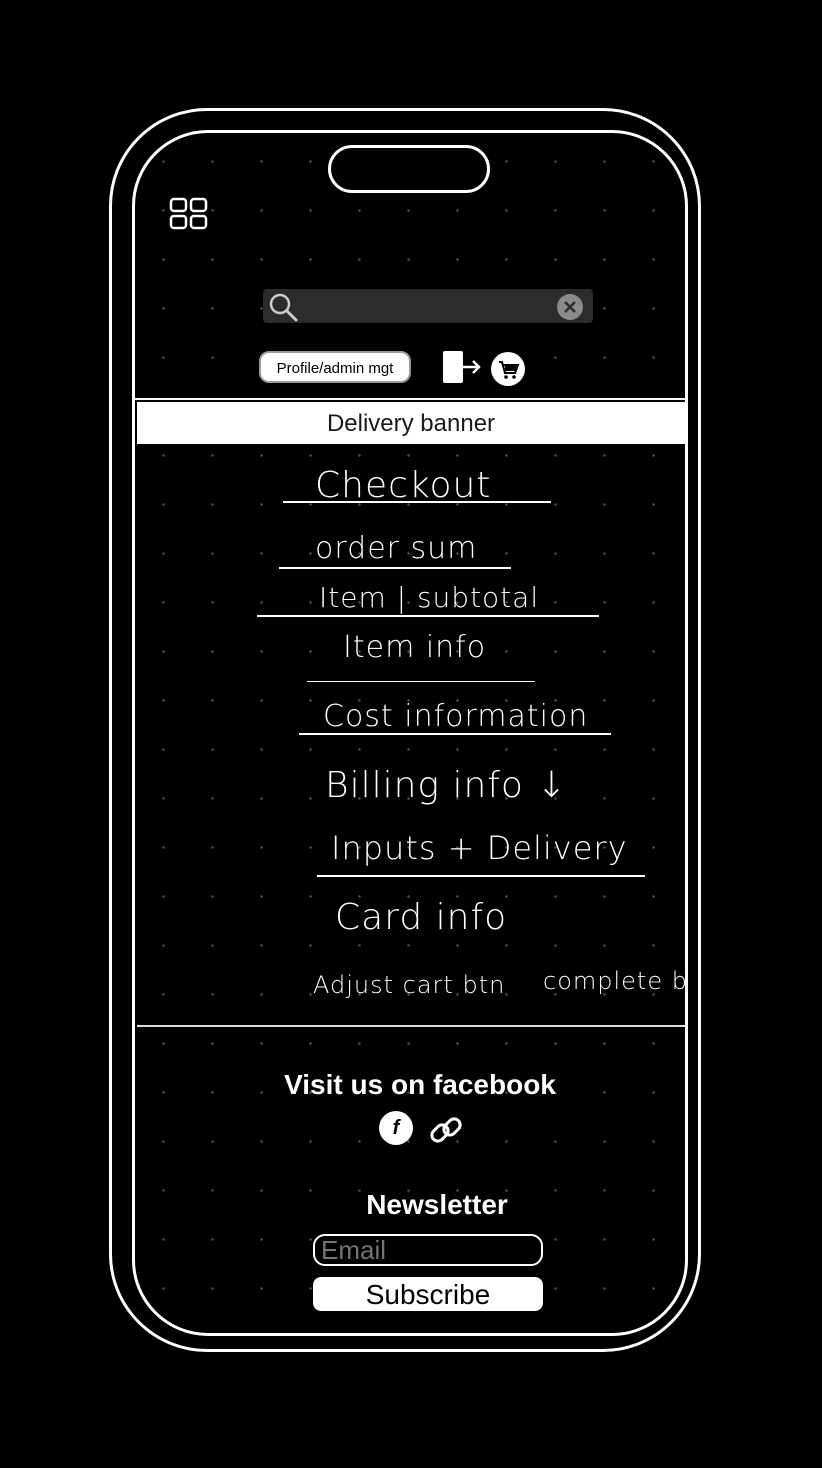  Describe the element at coordinates (417, 502) in the screenshot. I see `checkout-underline` at that location.